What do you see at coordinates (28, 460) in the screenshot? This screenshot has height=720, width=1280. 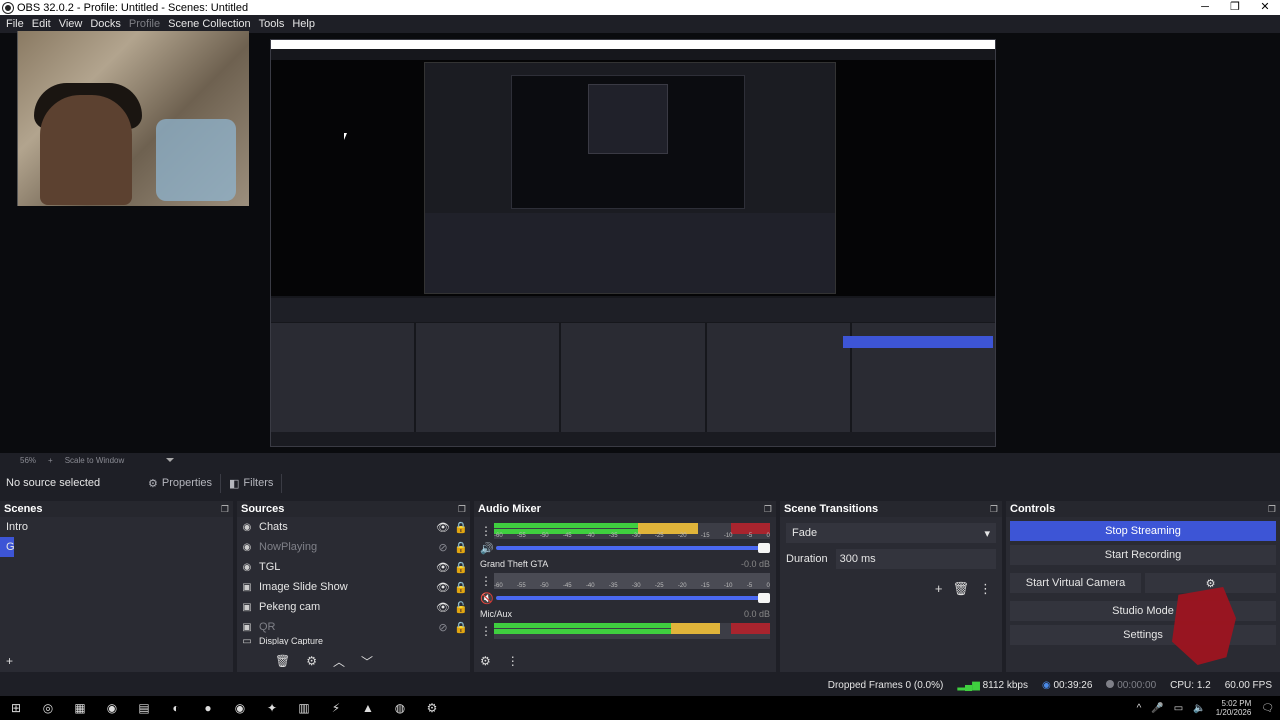 I see `zoom-level: 56%` at bounding box center [28, 460].